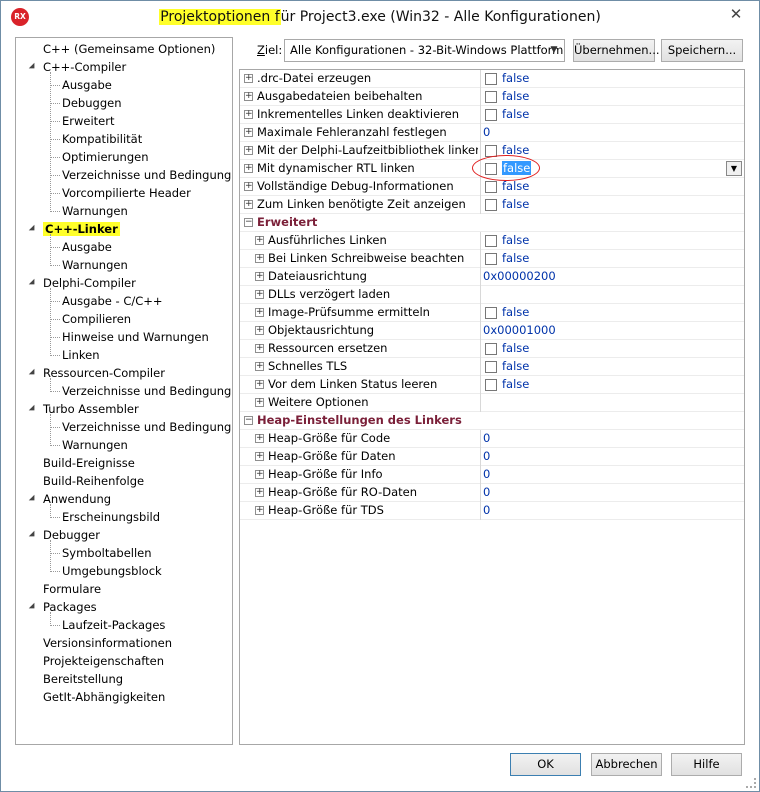 The width and height of the screenshot is (760, 792). I want to click on tree-item: Laufzeit-Packages, so click(113, 625).